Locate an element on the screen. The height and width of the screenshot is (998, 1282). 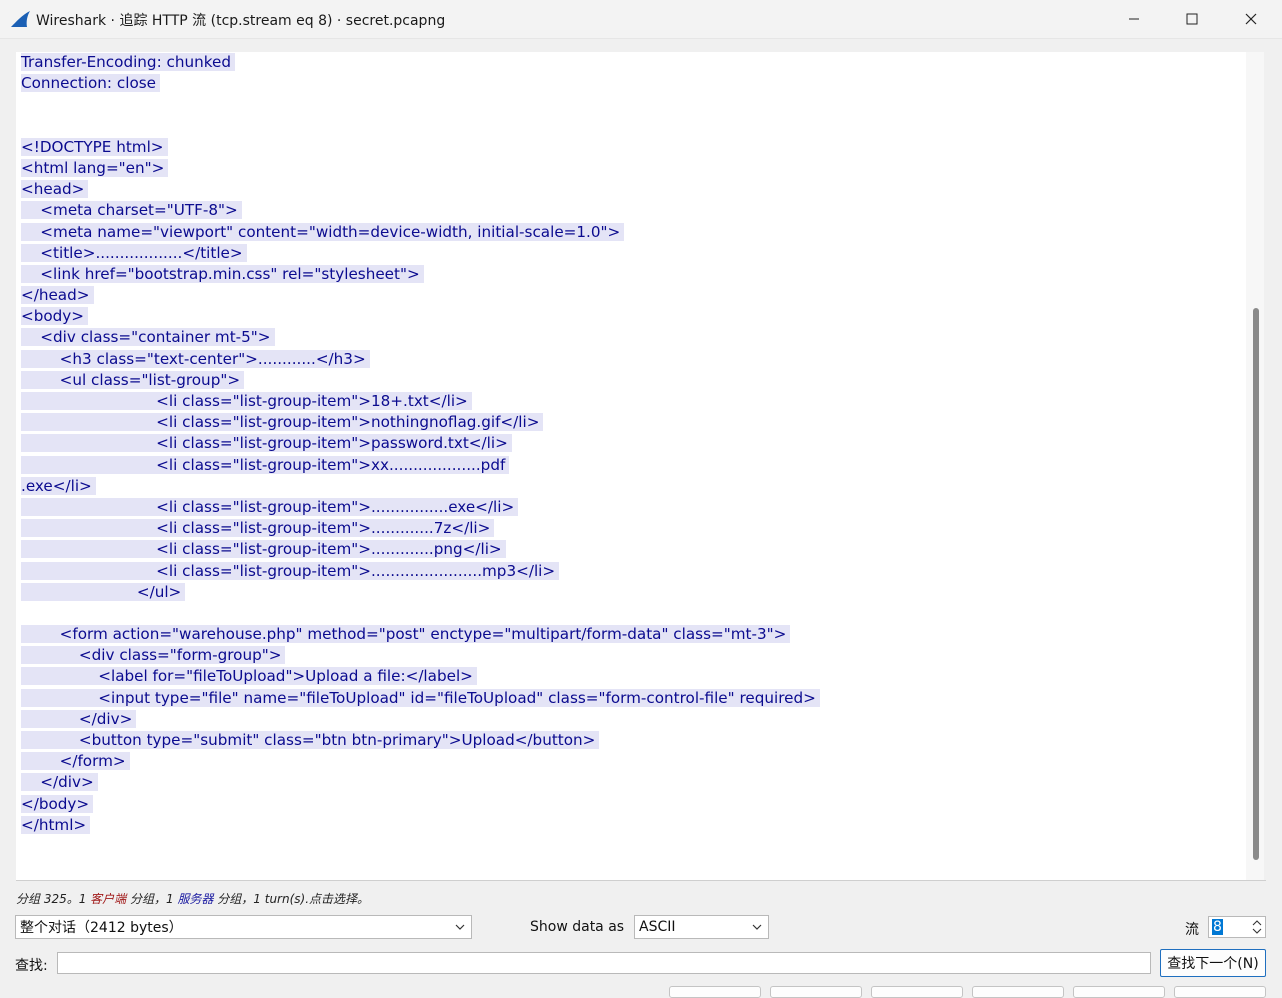
stream-number-value: 8 is located at coordinates (1217, 927).